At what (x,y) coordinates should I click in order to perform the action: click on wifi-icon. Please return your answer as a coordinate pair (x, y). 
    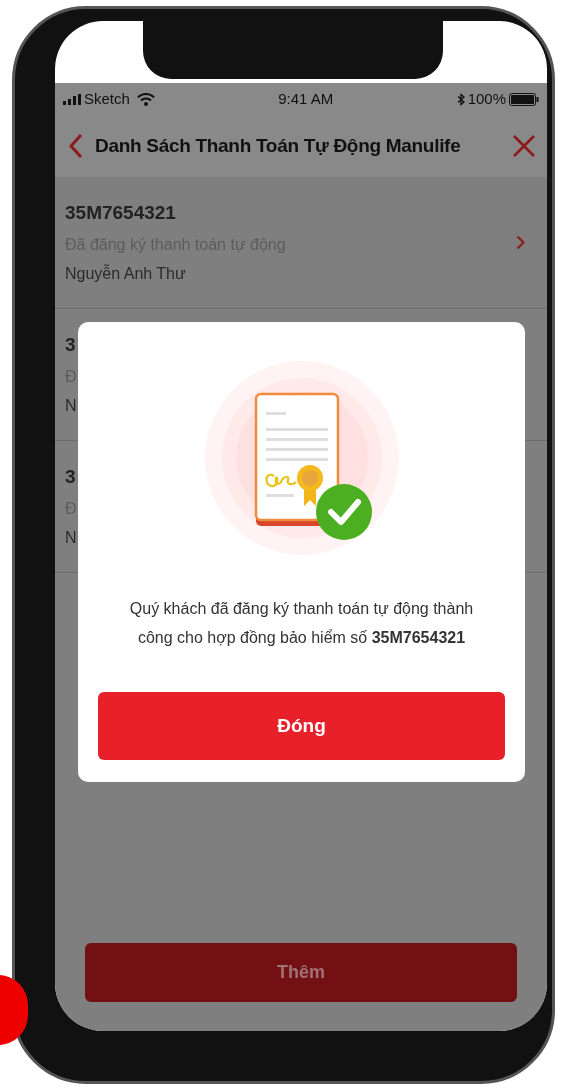
    Looking at the image, I should click on (145, 99).